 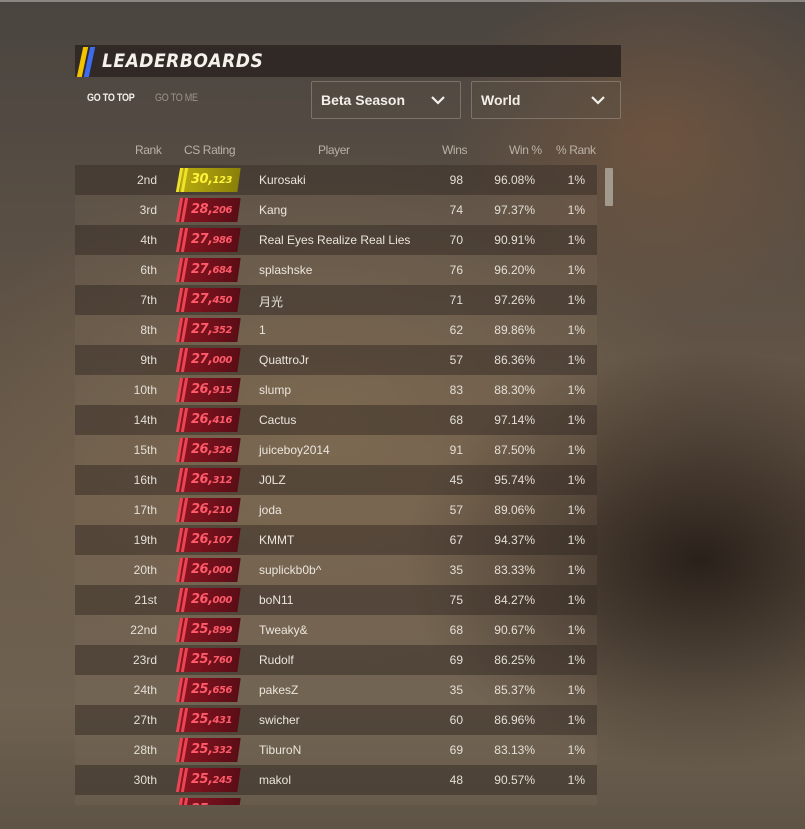 What do you see at coordinates (211, 269) in the screenshot?
I see `cs-rating-value: 27,684` at bounding box center [211, 269].